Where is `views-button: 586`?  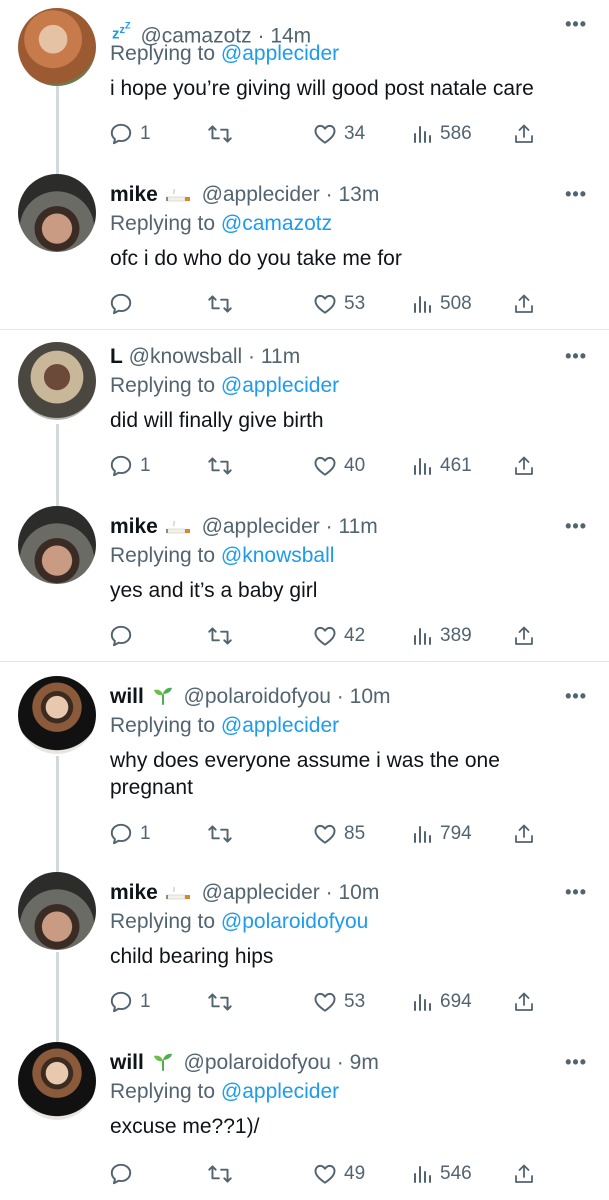
views-button: 586 is located at coordinates (441, 134).